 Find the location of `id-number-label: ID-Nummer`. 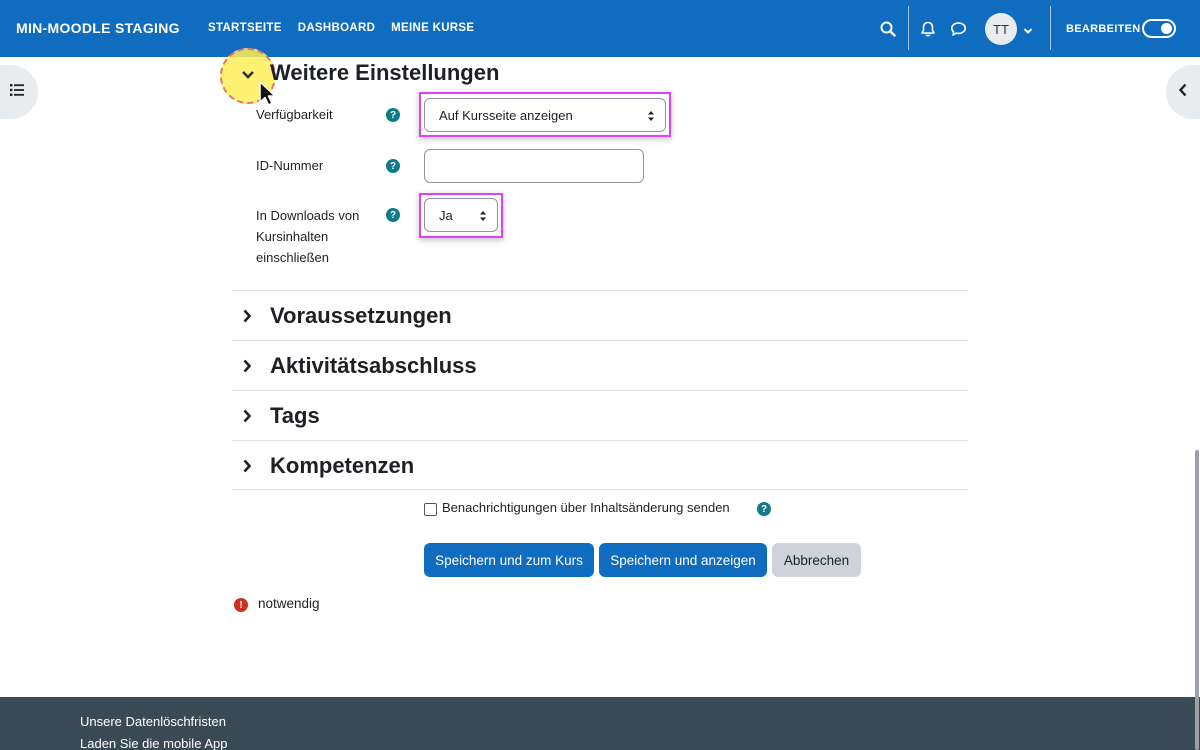

id-number-label: ID-Nummer is located at coordinates (290, 165).